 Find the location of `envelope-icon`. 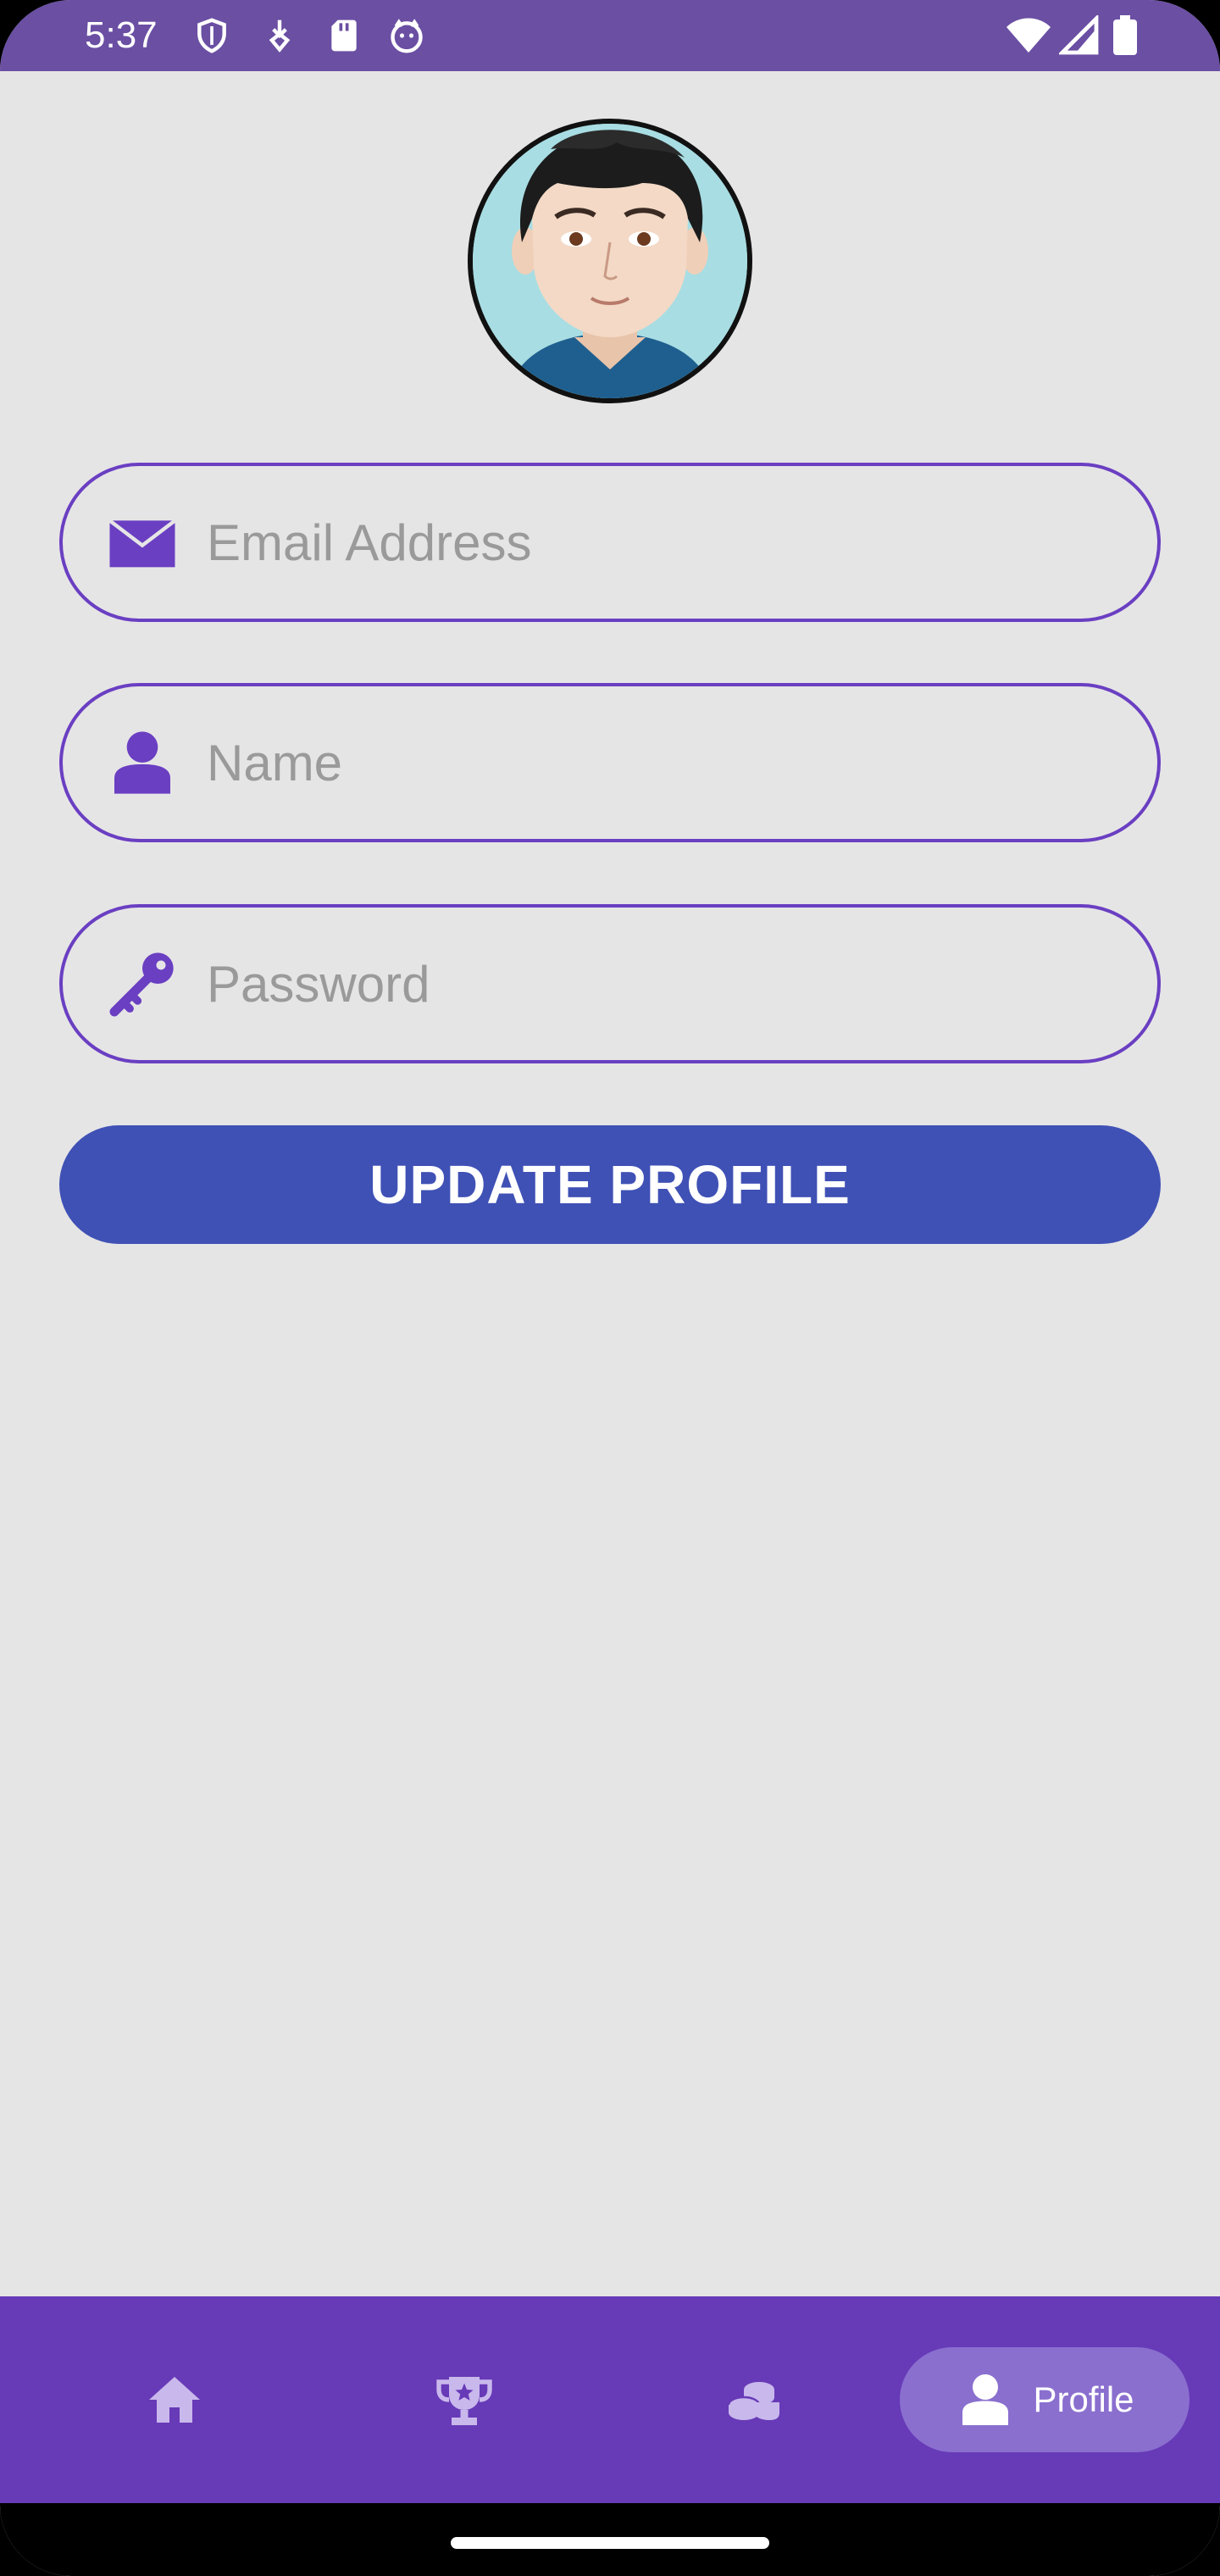

envelope-icon is located at coordinates (142, 543).